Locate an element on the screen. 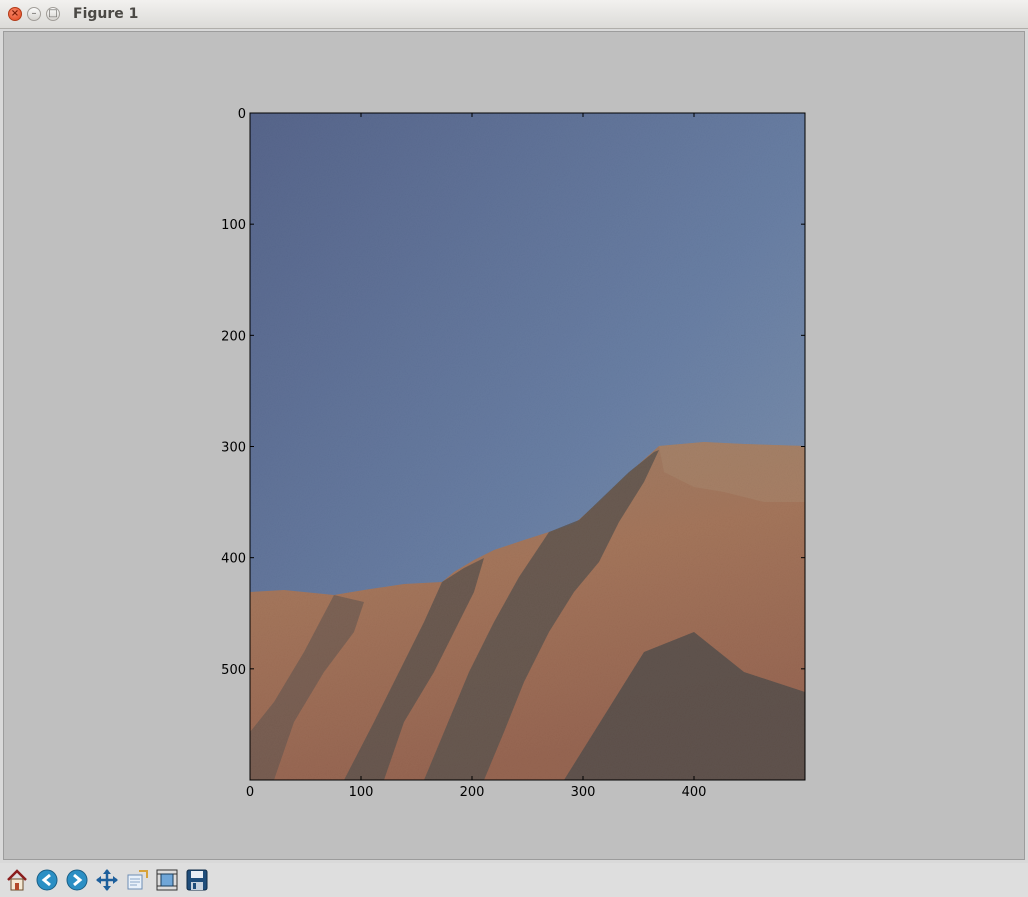  arrow-left-icon is located at coordinates (47, 880).